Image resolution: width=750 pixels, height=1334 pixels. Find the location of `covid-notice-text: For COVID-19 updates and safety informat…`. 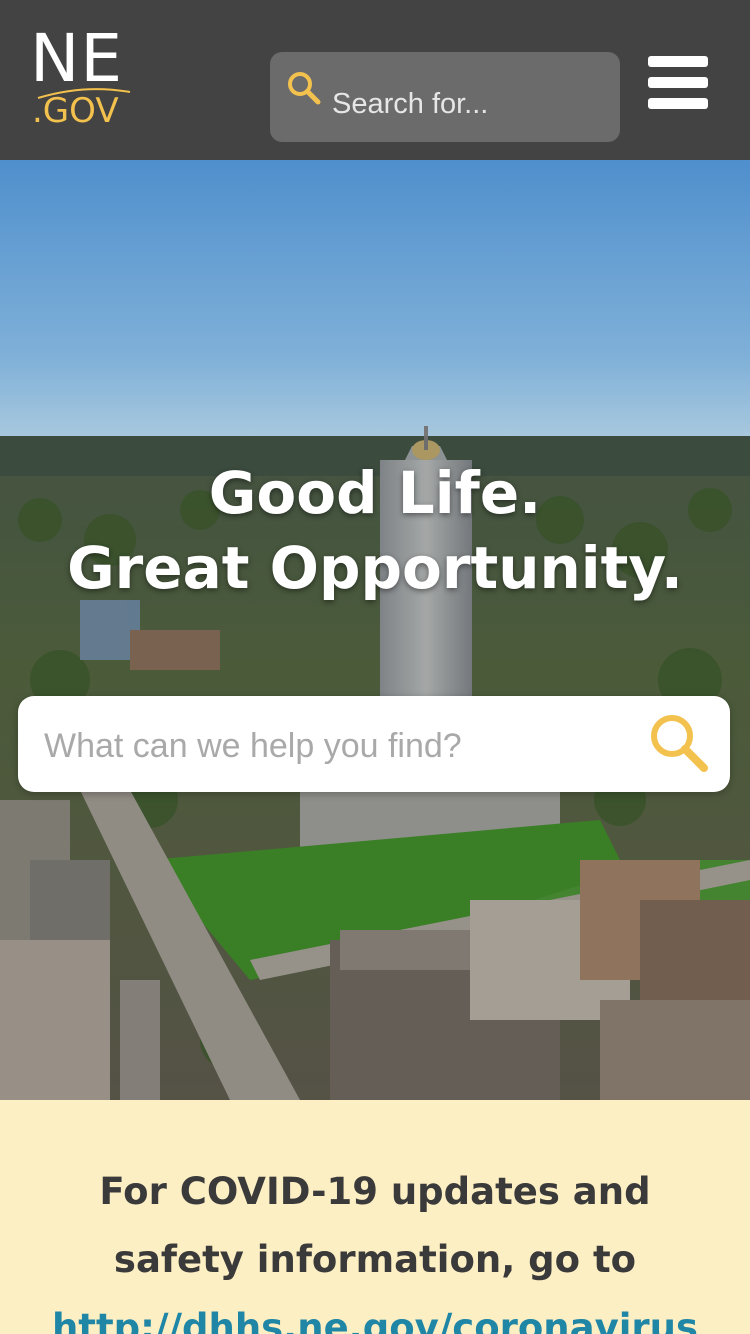

covid-notice-text: For COVID-19 updates and safety informat… is located at coordinates (375, 1246).